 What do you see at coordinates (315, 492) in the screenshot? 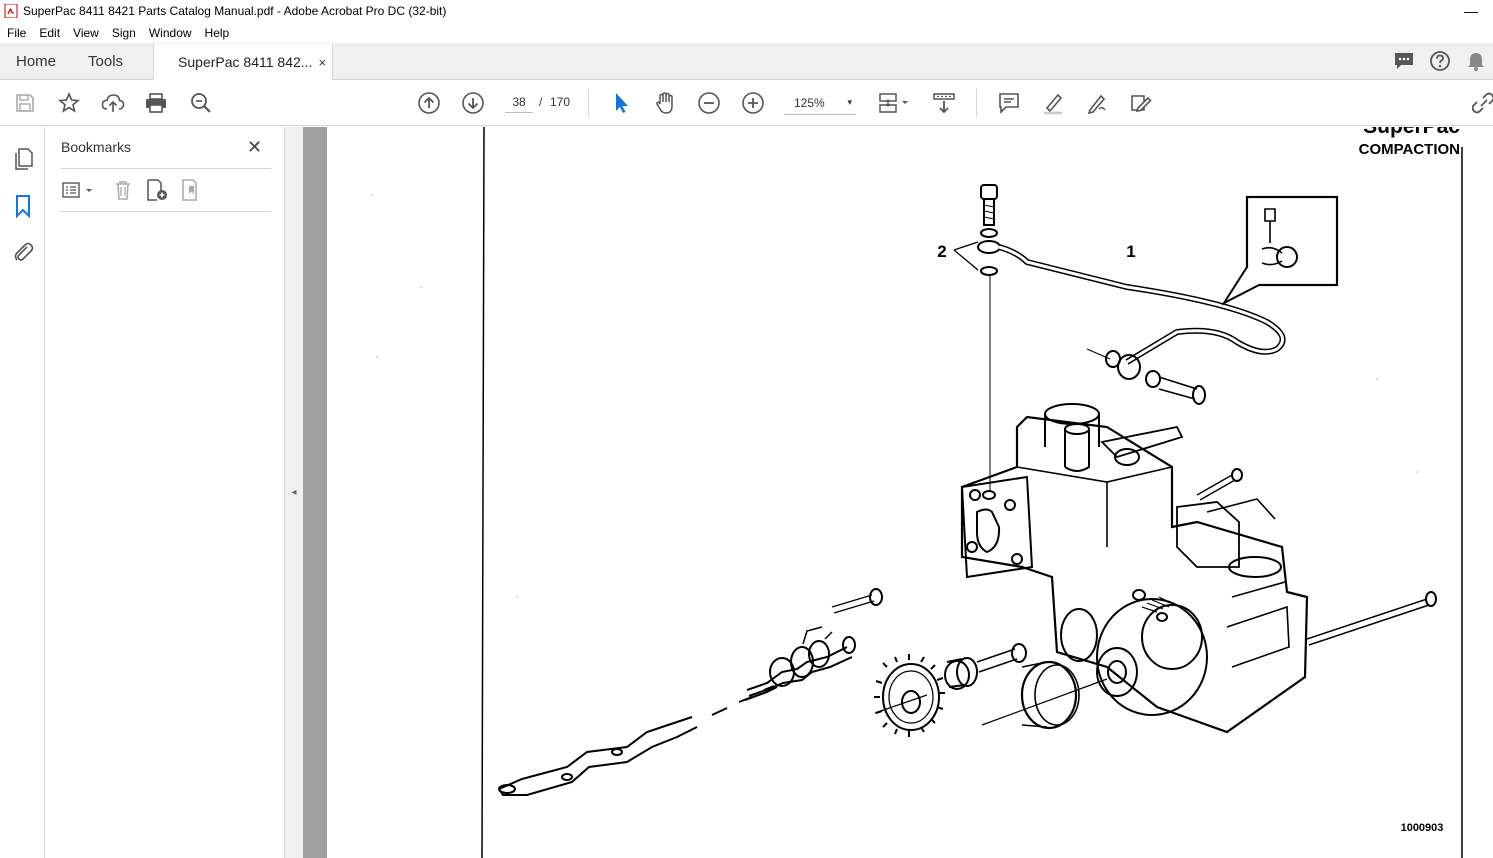
I see `document-gutter` at bounding box center [315, 492].